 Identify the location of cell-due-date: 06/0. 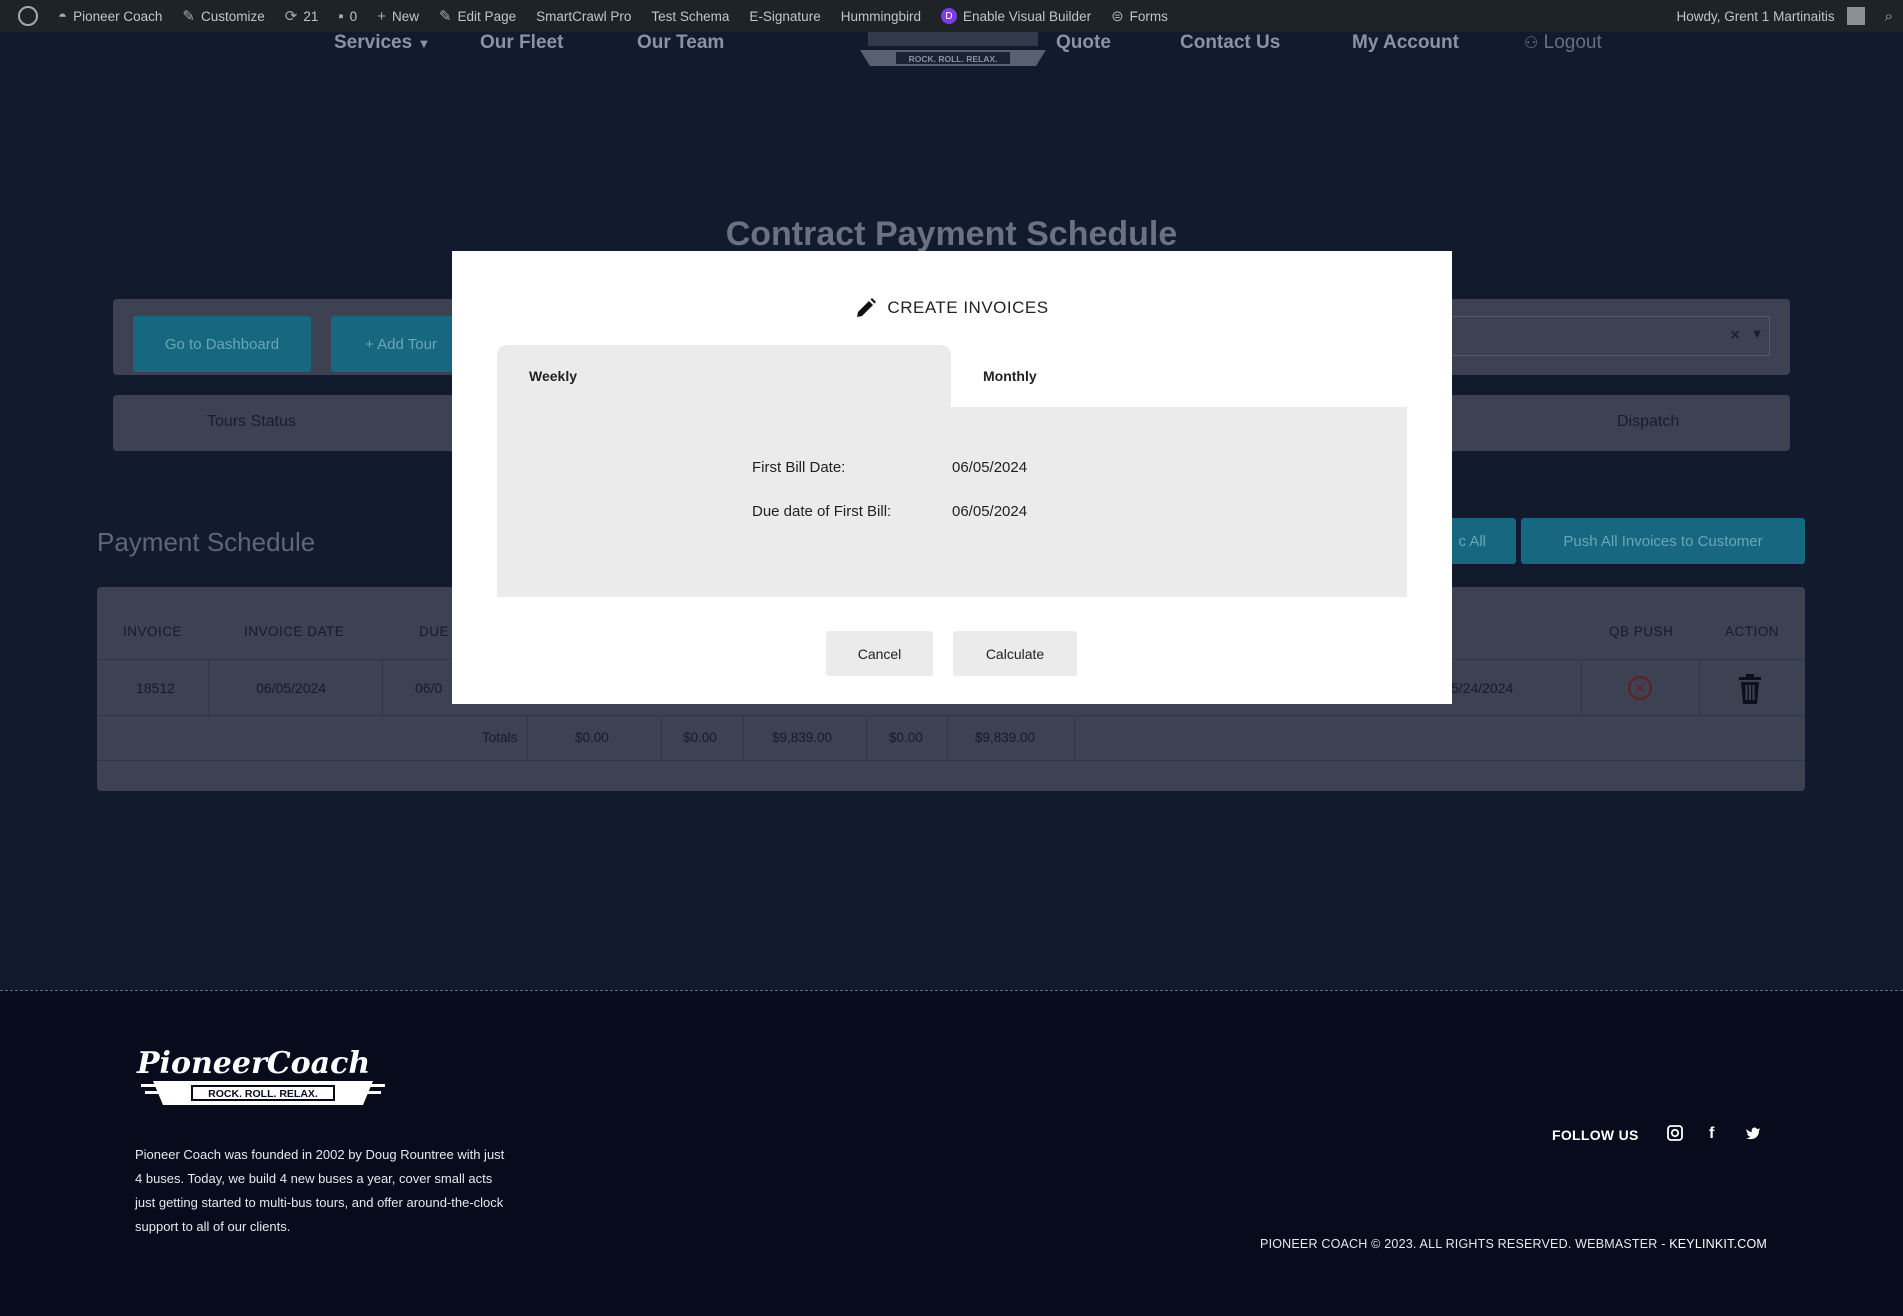
(429, 688).